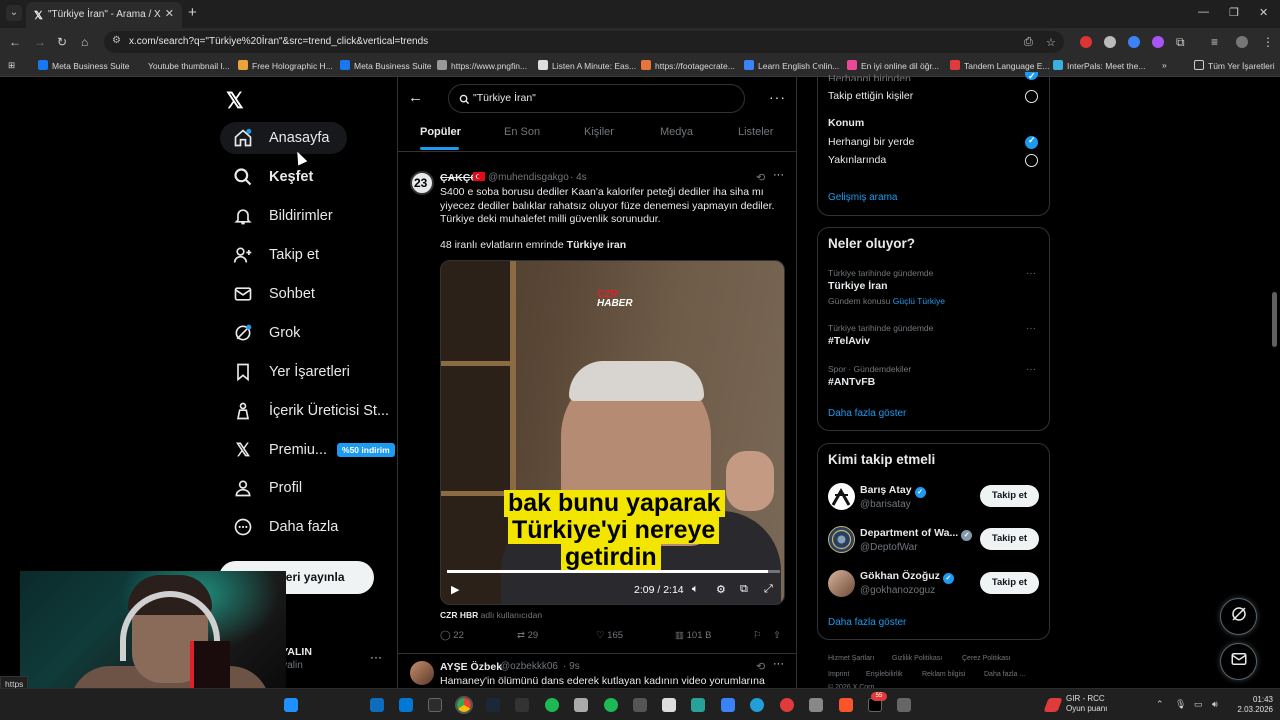 This screenshot has width=1280, height=720. What do you see at coordinates (907, 577) in the screenshot?
I see `suggested-user-name: Gökhan Özoğuz ✓` at bounding box center [907, 577].